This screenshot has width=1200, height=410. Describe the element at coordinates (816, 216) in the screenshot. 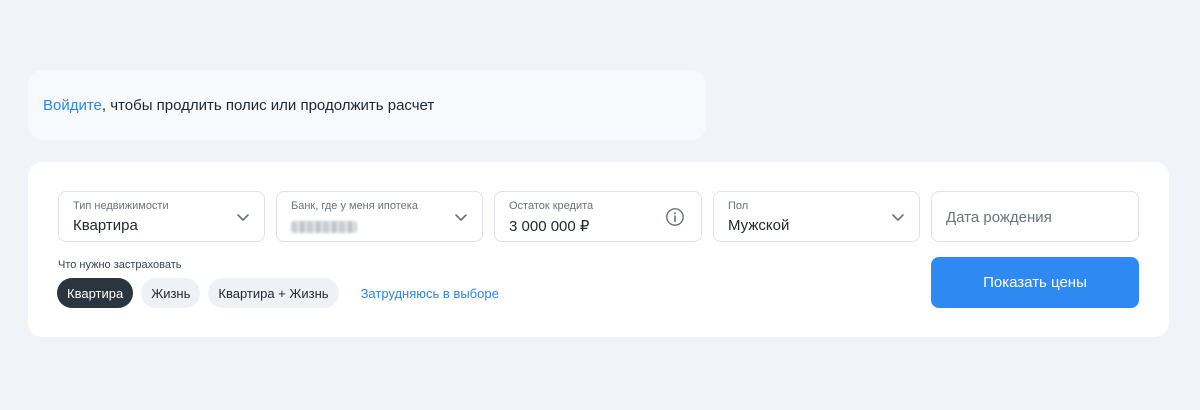

I see `gender-select: Пол Мужской` at that location.